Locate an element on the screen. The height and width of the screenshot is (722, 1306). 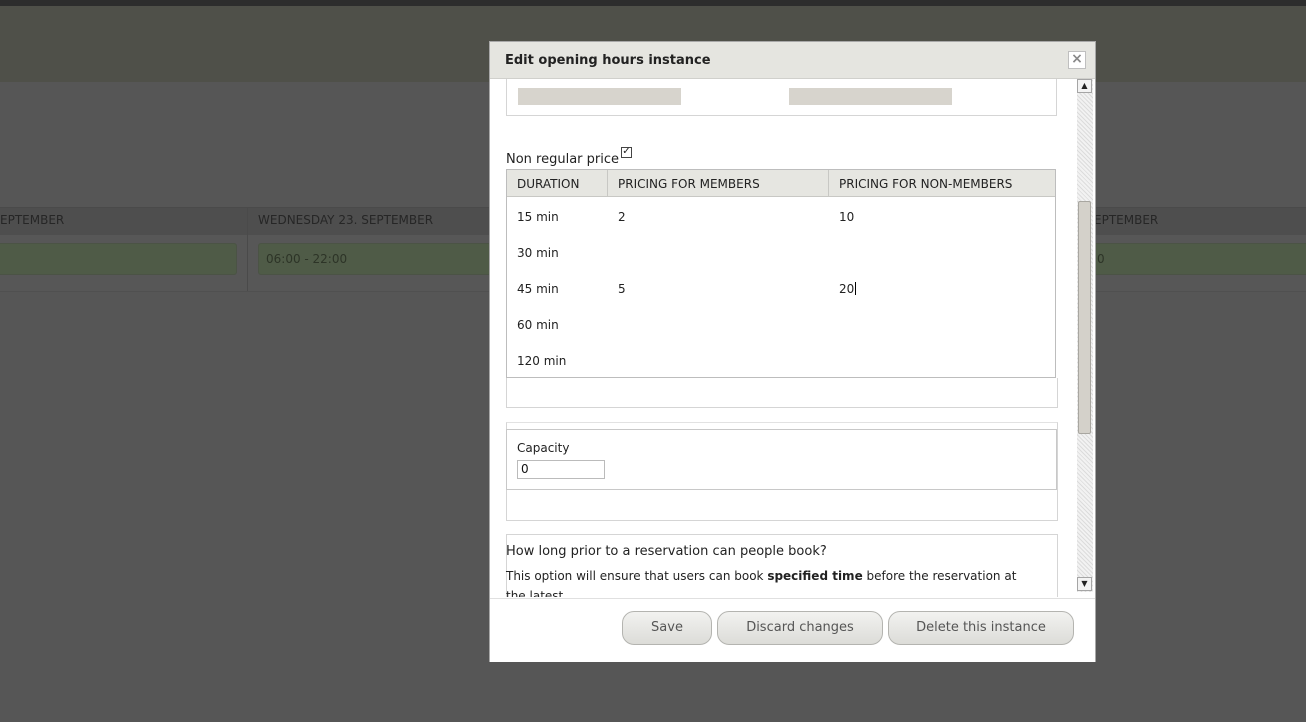
non-regular-price-checkbox: ✓ is located at coordinates (626, 152).